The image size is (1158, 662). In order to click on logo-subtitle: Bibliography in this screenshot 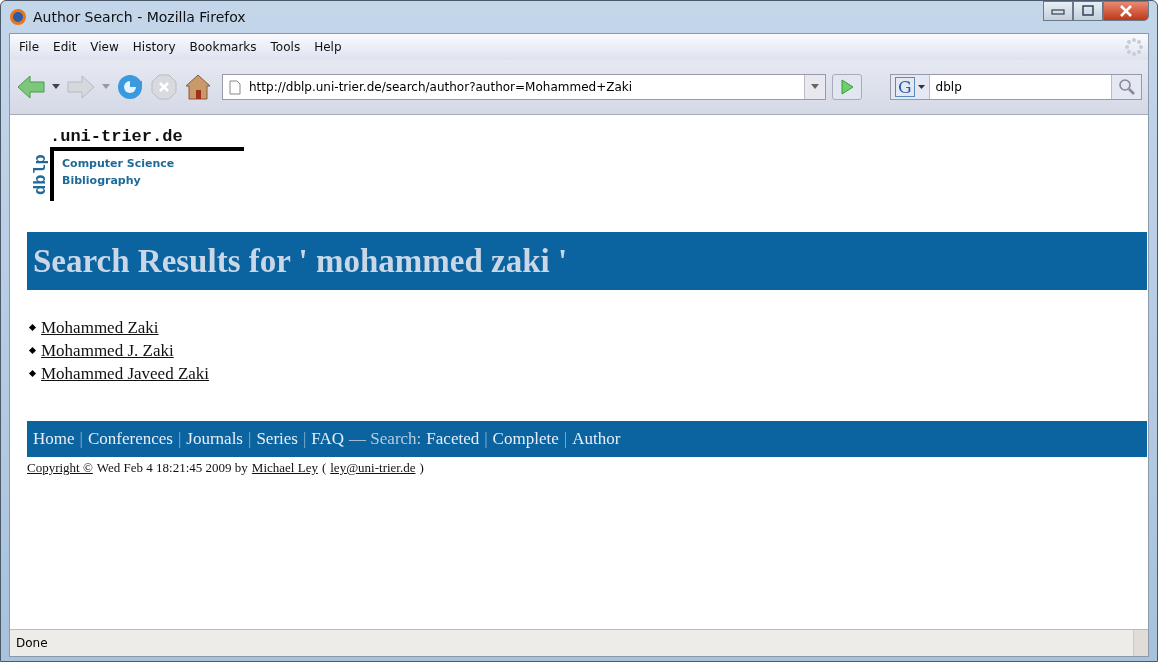, I will do `click(102, 181)`.